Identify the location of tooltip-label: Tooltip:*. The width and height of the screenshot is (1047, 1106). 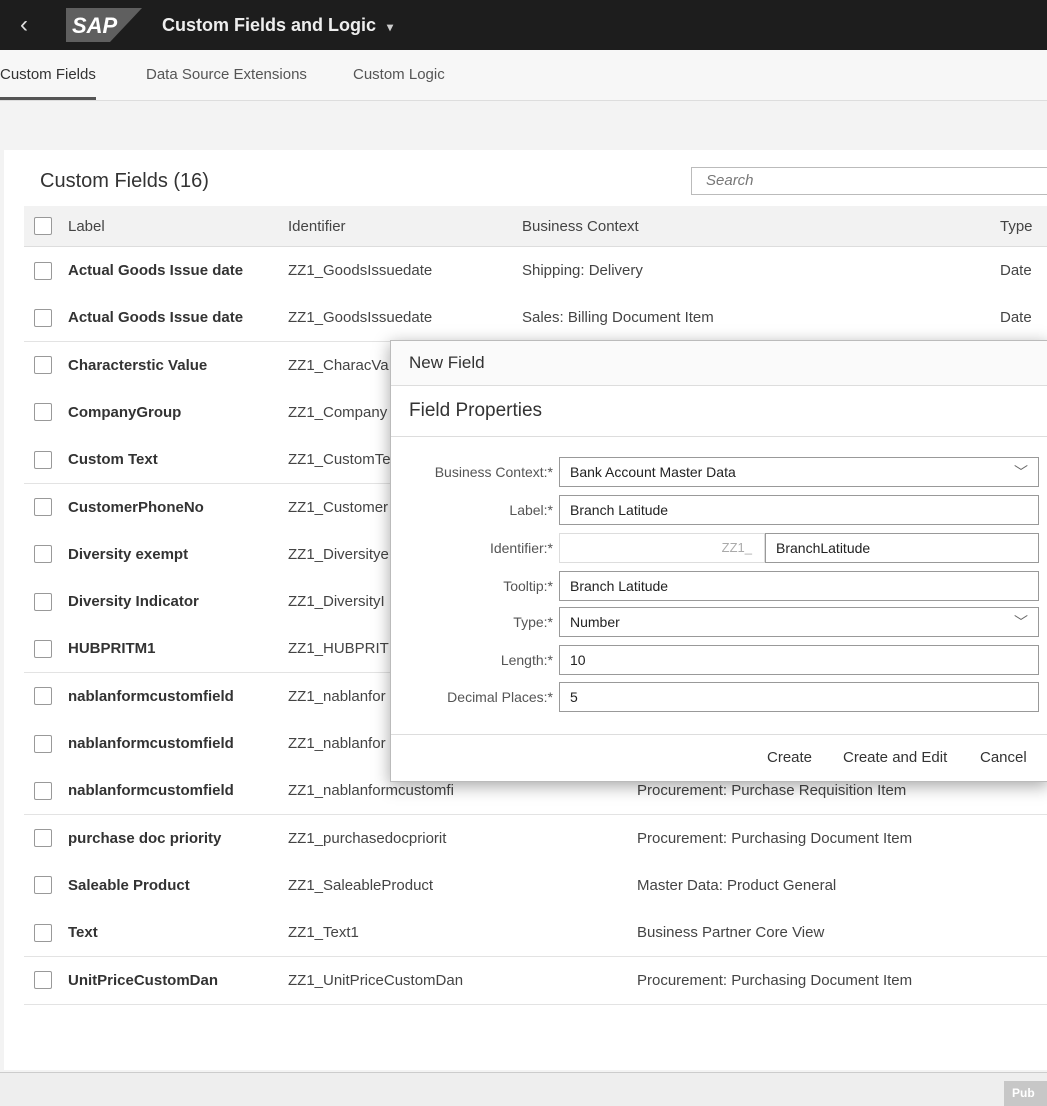
(528, 586).